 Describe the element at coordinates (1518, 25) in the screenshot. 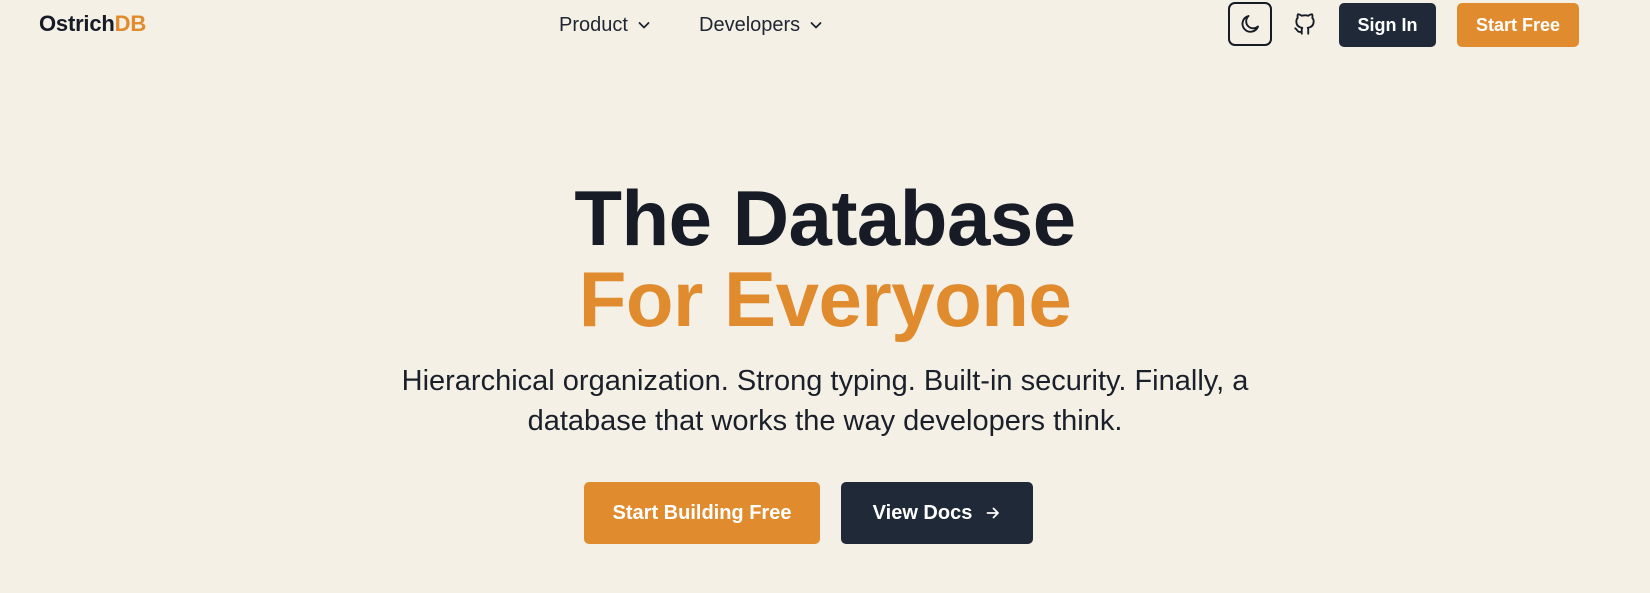

I see `start-free-button: Start Free` at that location.